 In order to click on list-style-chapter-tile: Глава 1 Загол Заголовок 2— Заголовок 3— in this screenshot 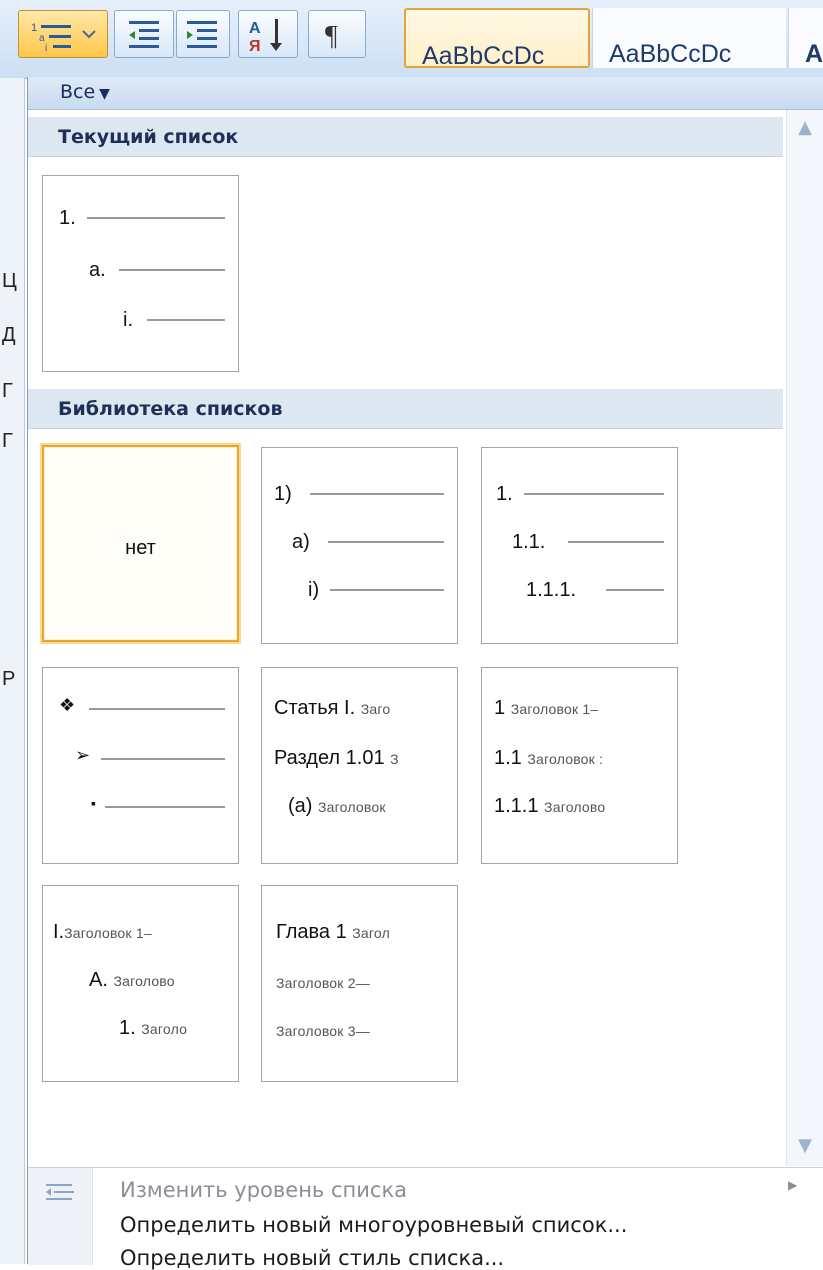, I will do `click(359, 983)`.